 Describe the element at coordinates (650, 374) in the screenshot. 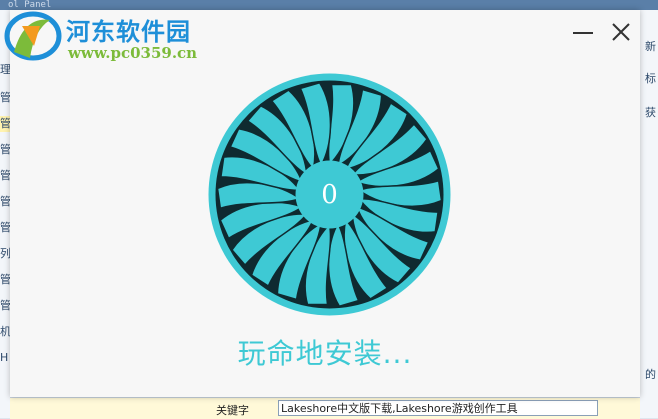

I see `bg-right-item: 的` at that location.